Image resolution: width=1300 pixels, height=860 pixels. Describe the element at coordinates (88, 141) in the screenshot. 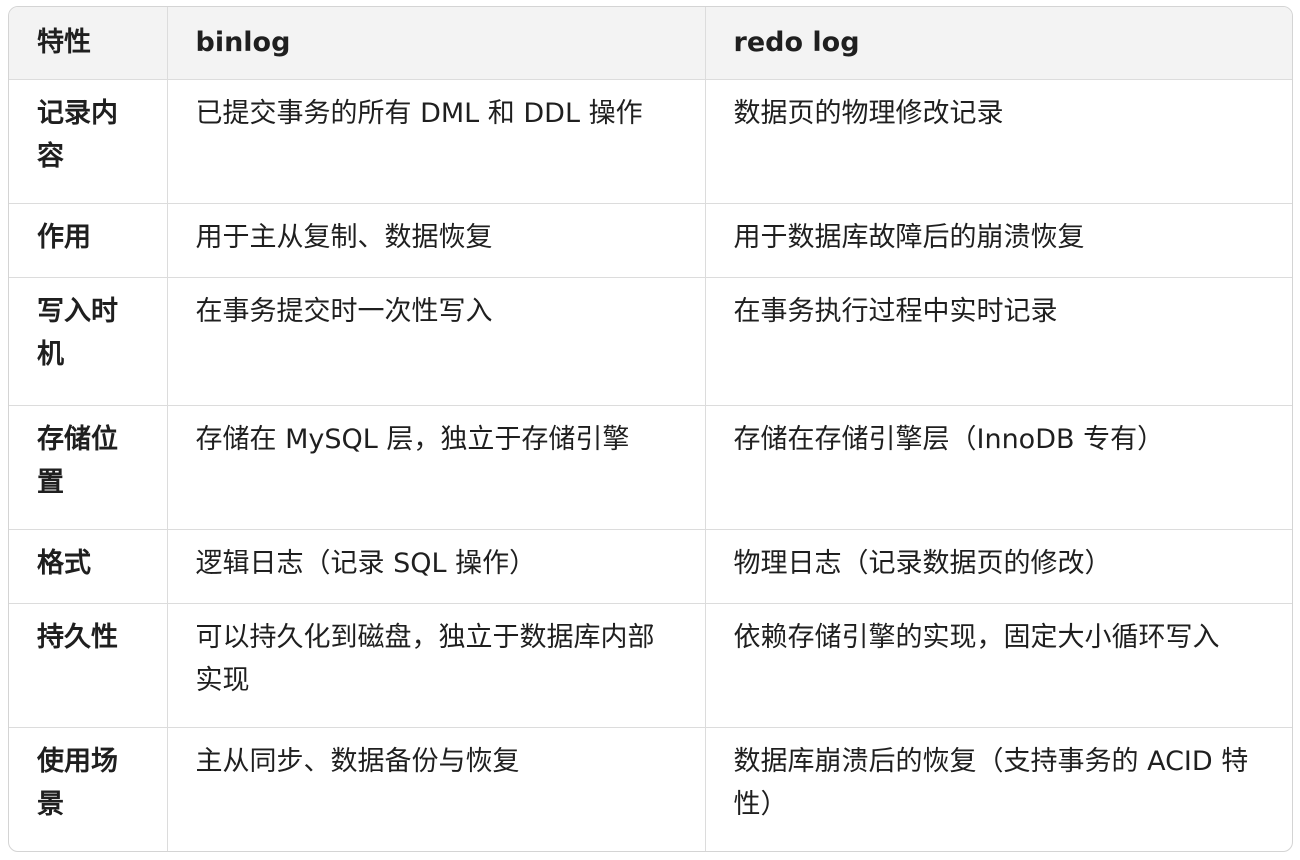

I see `row-feature-cell: 记录内容` at that location.